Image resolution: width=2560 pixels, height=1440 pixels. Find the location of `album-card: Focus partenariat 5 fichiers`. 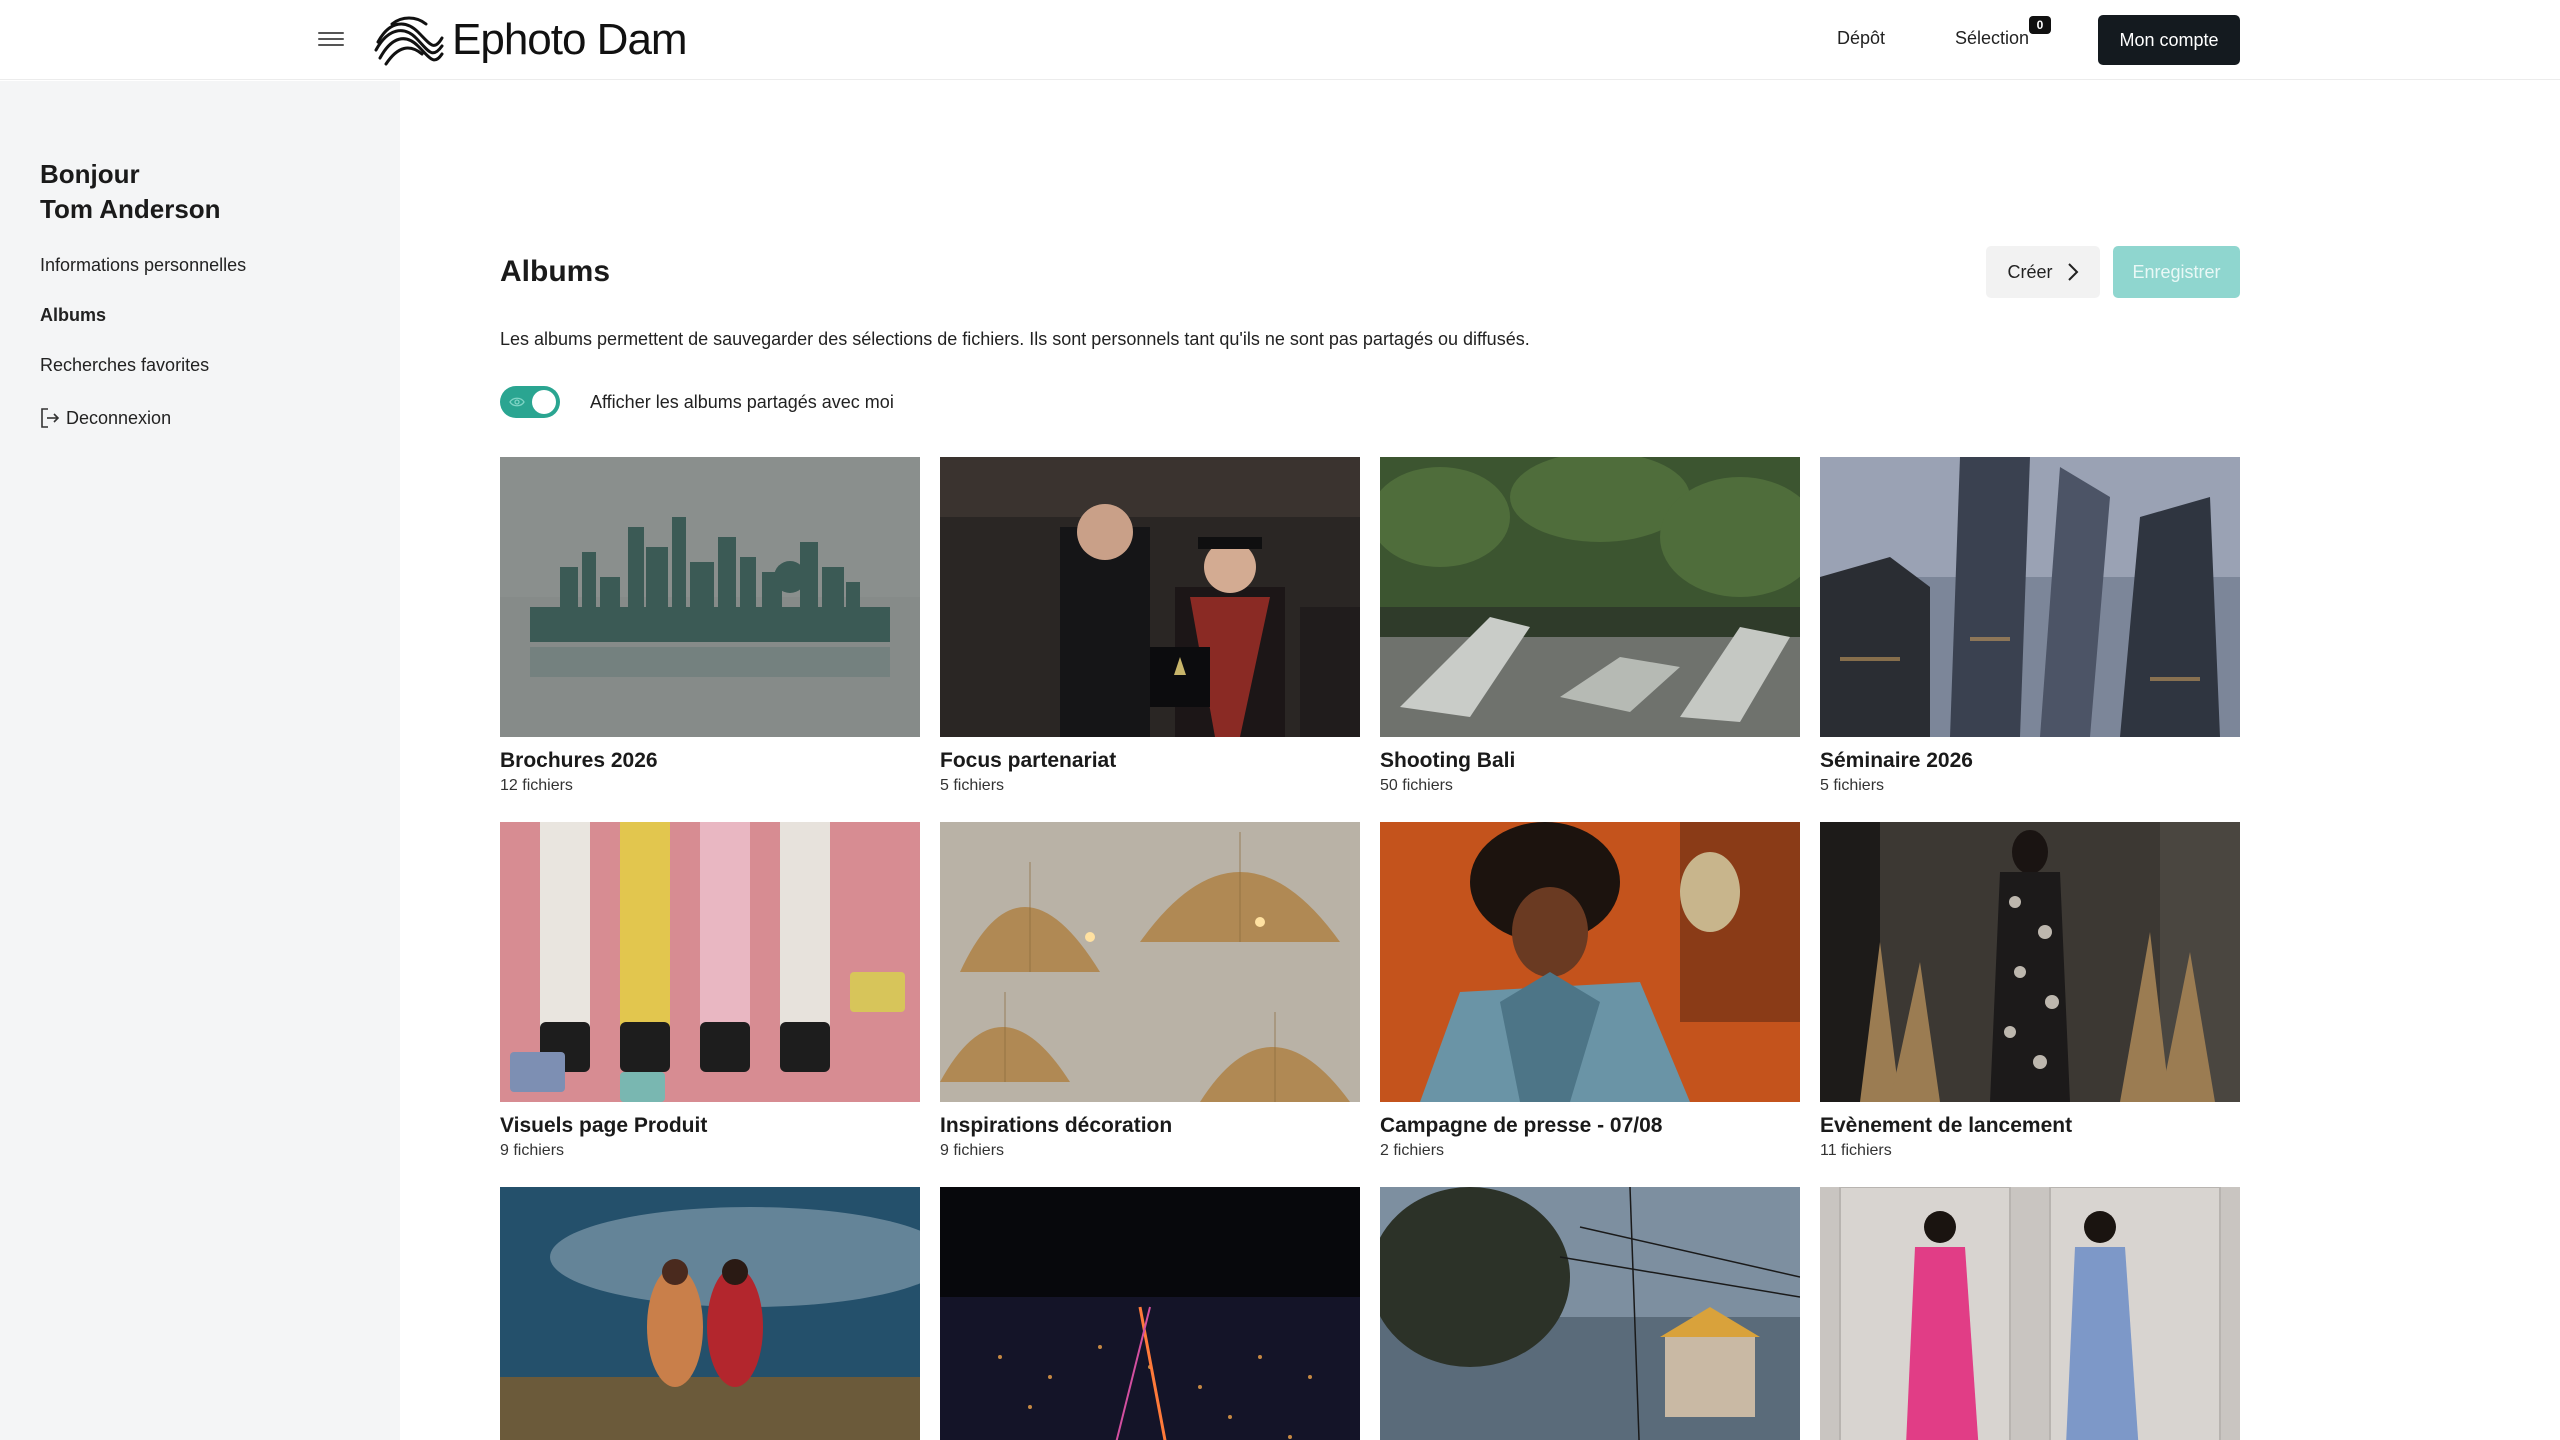

album-card: Focus partenariat 5 fichiers is located at coordinates (1150, 626).